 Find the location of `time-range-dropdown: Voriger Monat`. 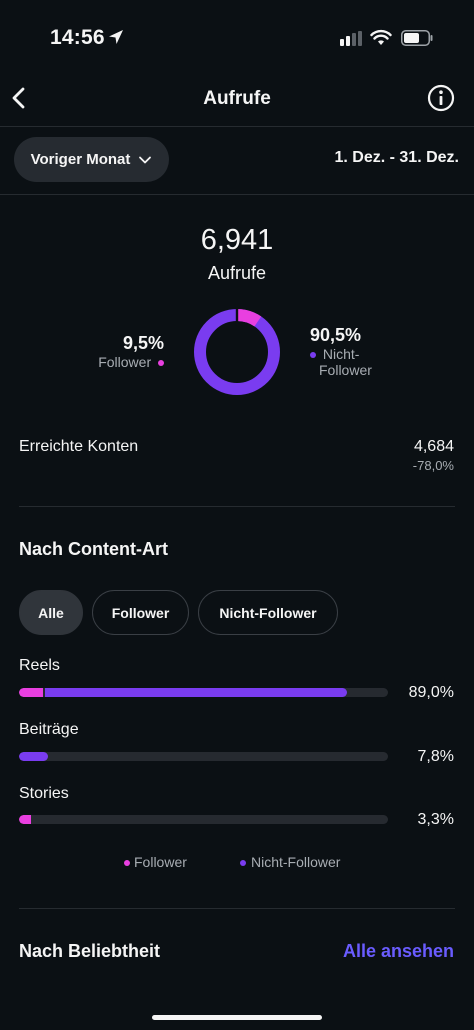

time-range-dropdown: Voriger Monat is located at coordinates (91, 159).